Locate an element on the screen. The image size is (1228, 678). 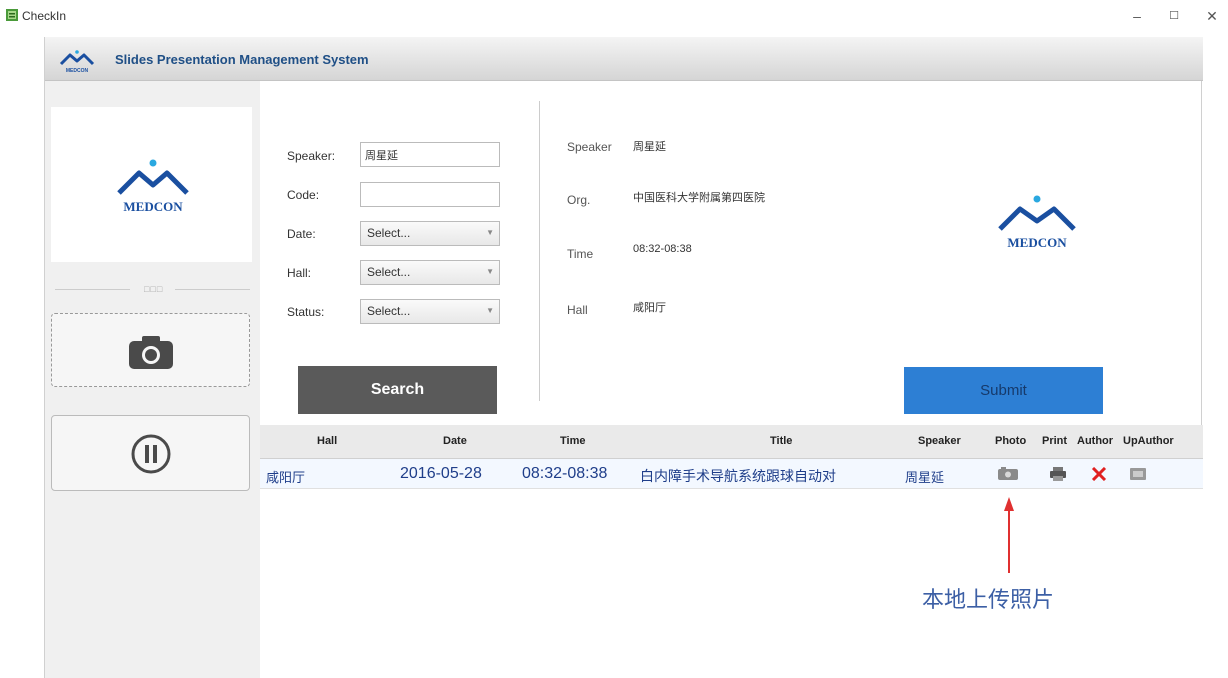
logo-card: MEDCON is located at coordinates (151, 184).